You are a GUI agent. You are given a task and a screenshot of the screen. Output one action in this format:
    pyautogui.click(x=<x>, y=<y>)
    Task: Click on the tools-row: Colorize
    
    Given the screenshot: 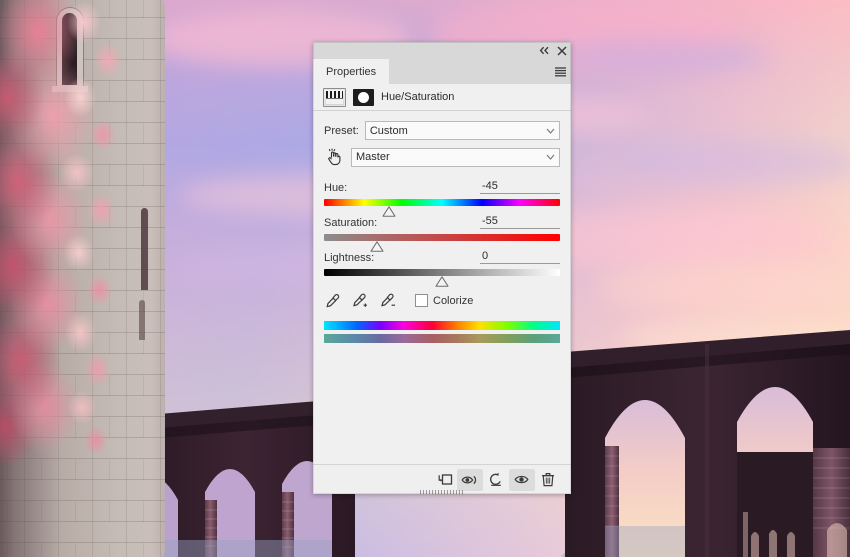 What is the action you would take?
    pyautogui.click(x=442, y=300)
    